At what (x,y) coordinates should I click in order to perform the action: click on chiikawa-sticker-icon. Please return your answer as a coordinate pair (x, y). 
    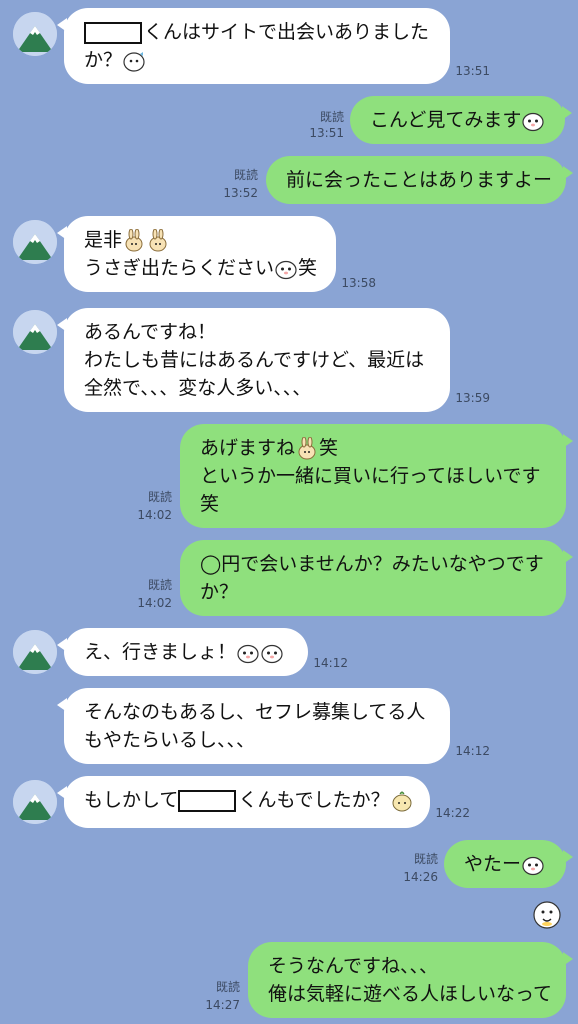
    Looking at the image, I should click on (134, 61).